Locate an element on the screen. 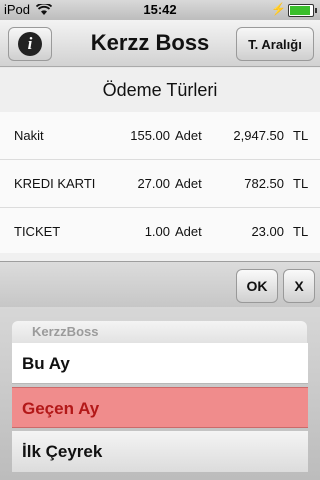  table-row: KREDI KARTI 27.00 Adet 782.50 TL is located at coordinates (160, 184).